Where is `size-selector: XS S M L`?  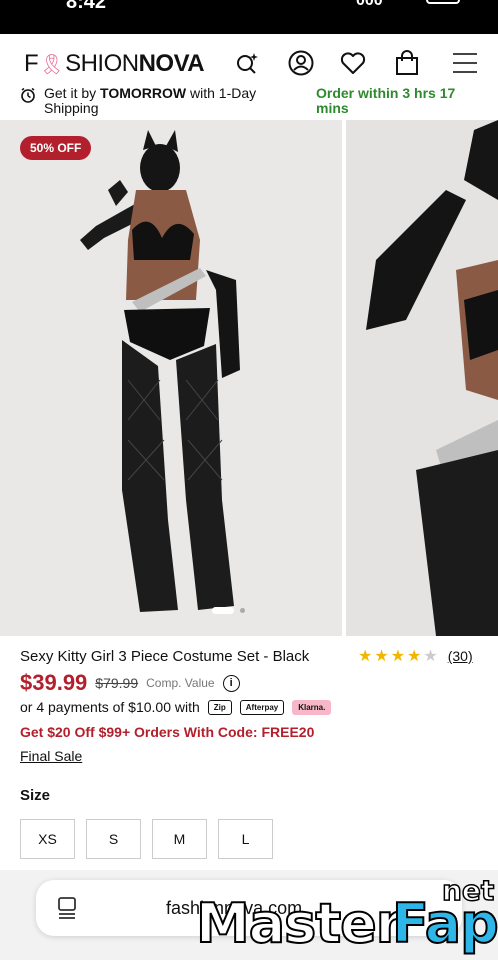 size-selector: XS S M L is located at coordinates (146, 839).